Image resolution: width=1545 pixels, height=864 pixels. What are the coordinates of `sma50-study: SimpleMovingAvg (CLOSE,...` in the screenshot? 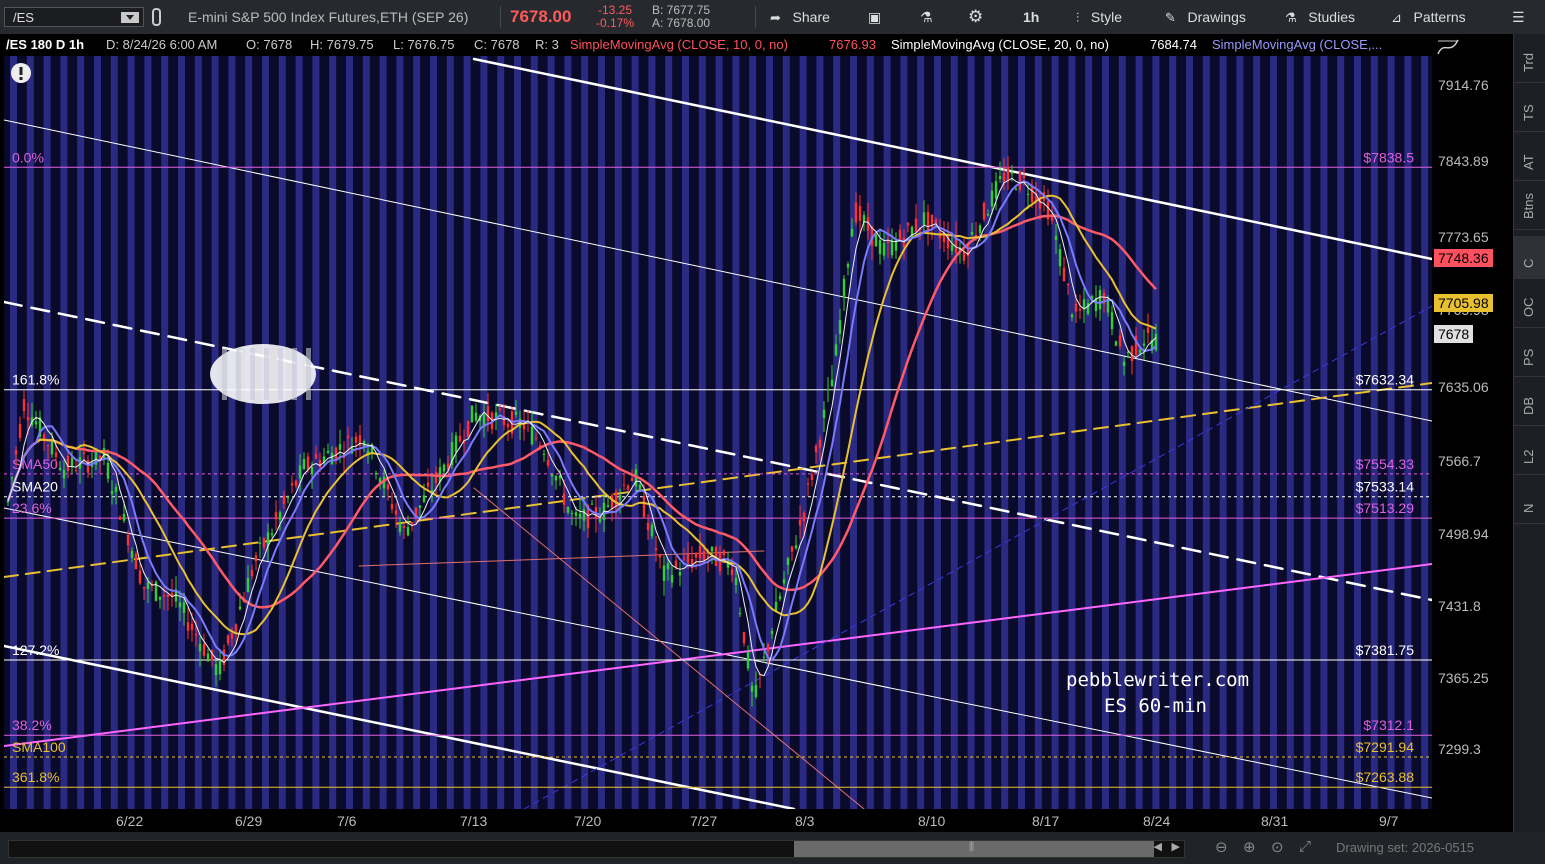 It's located at (1315, 45).